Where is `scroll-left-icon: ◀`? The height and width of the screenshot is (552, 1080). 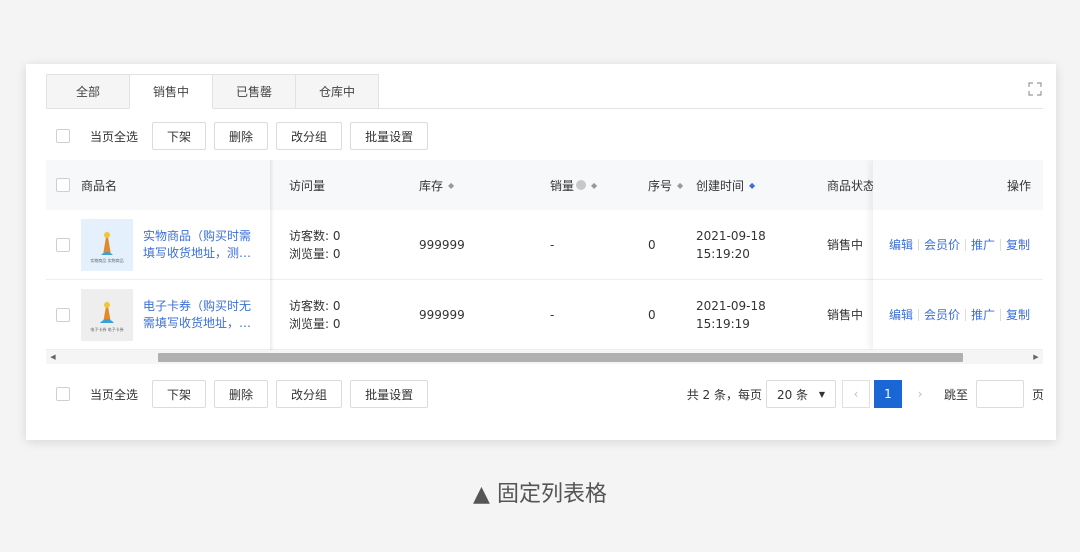
scroll-left-icon: ◀ is located at coordinates (53, 357).